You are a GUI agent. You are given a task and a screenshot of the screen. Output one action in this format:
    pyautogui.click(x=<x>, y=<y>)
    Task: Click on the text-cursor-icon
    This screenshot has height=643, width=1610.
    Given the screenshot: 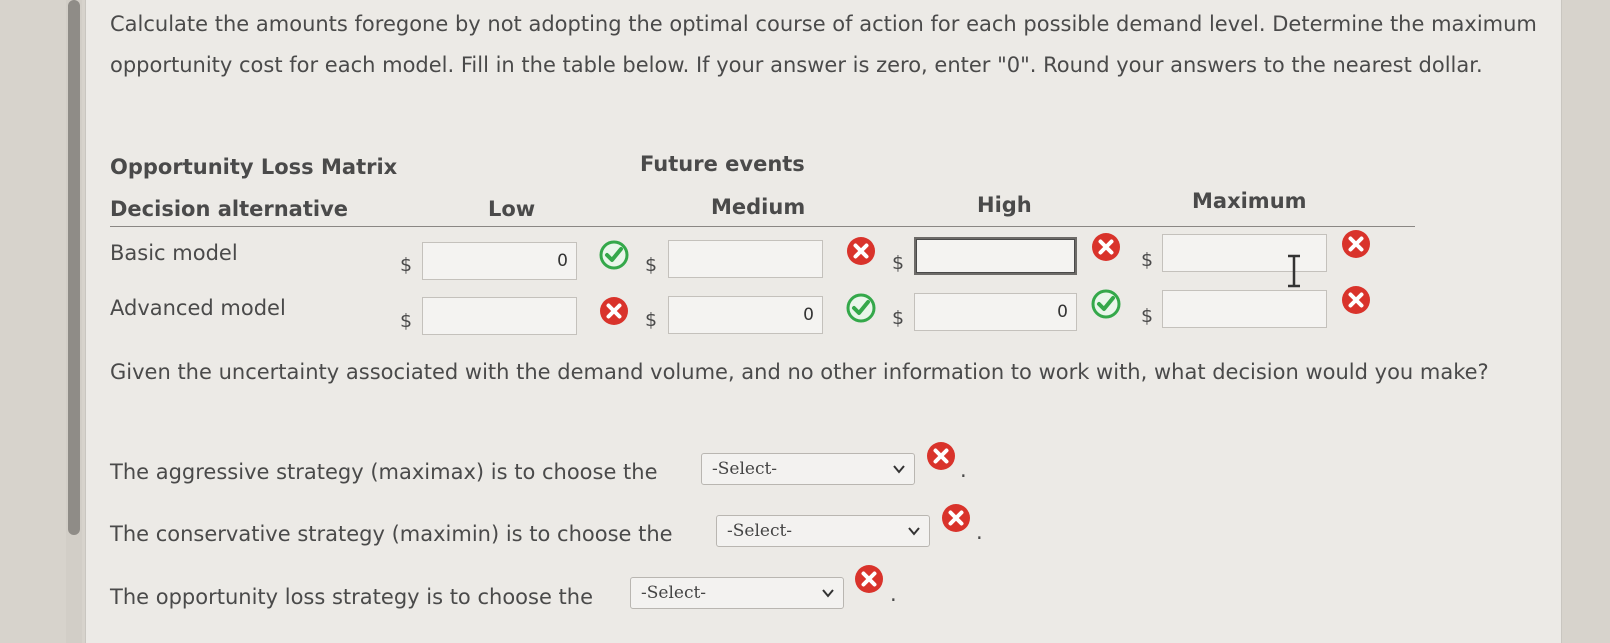 What is the action you would take?
    pyautogui.click(x=1294, y=271)
    